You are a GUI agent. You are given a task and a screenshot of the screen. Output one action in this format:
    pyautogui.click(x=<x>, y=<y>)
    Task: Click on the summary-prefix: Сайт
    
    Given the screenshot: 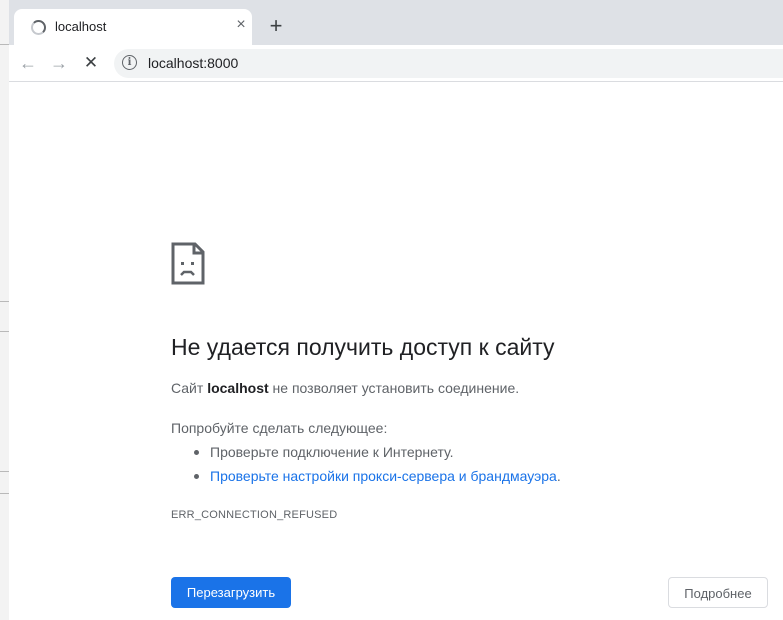 What is the action you would take?
    pyautogui.click(x=189, y=388)
    